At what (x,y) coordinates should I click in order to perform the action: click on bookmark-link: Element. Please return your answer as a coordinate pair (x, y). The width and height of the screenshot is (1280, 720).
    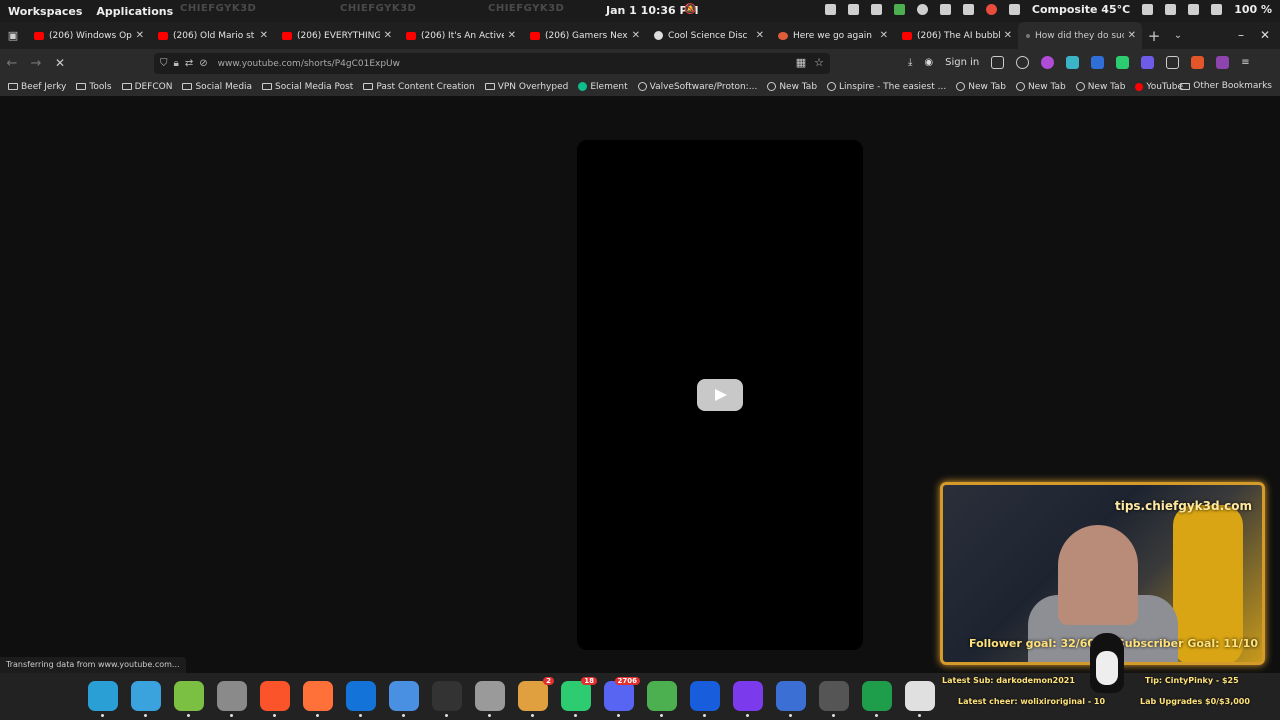
    Looking at the image, I should click on (603, 87).